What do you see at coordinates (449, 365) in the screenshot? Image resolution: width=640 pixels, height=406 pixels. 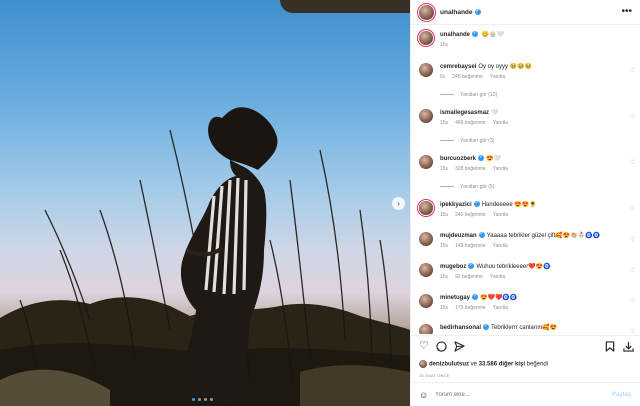 I see `liker-username: denizbulutsuz` at bounding box center [449, 365].